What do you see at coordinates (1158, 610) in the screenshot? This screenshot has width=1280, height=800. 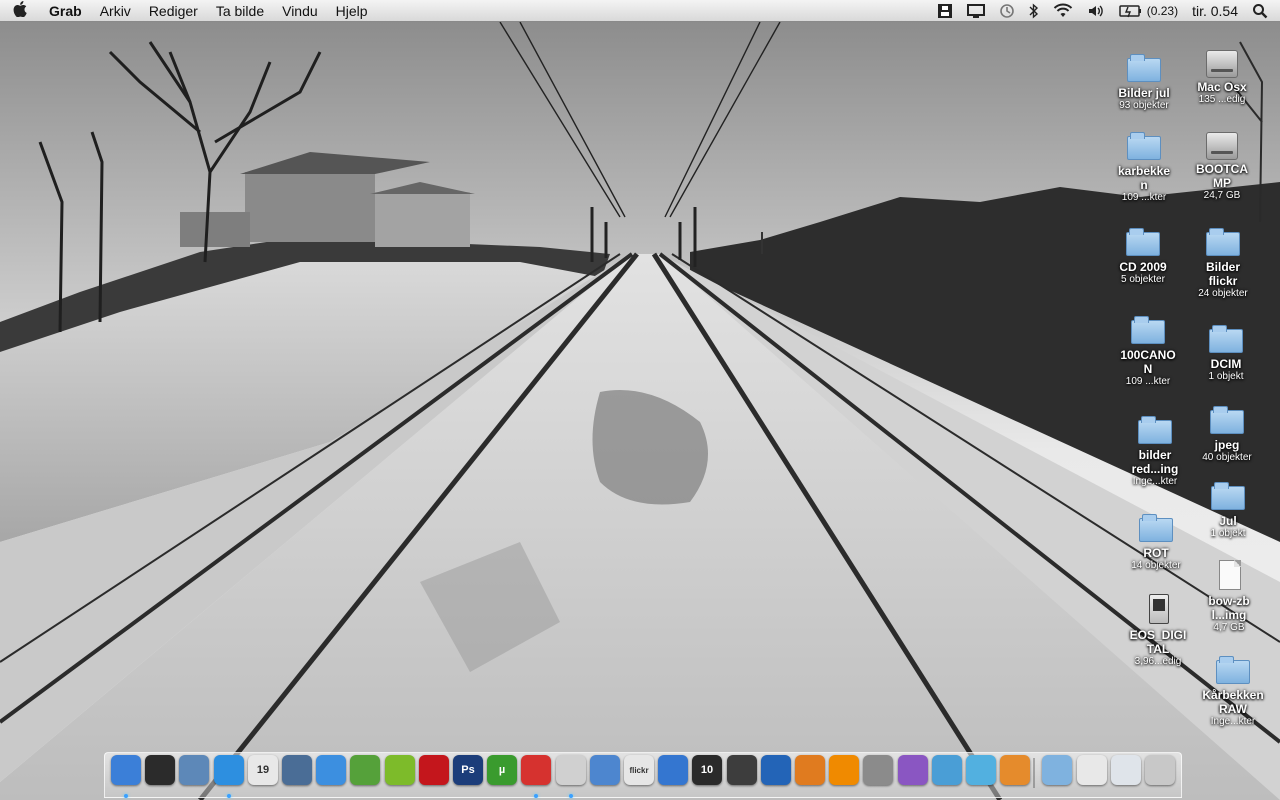 I see `sd-card-icon` at bounding box center [1158, 610].